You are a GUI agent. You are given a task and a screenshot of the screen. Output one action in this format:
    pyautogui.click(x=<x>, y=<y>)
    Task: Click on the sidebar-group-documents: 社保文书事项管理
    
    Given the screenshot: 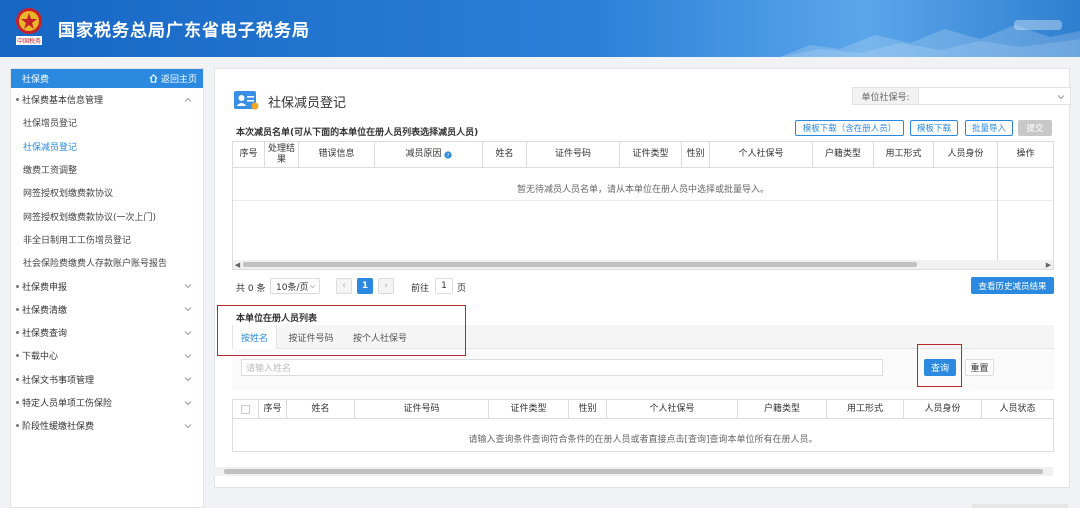 What is the action you would take?
    pyautogui.click(x=107, y=379)
    